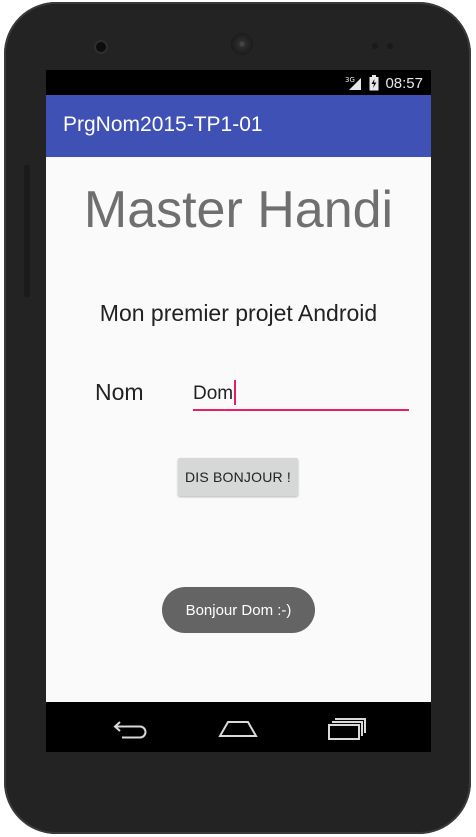 The width and height of the screenshot is (476, 837). What do you see at coordinates (384, 83) in the screenshot?
I see `status-icons: 3G 08:57` at bounding box center [384, 83].